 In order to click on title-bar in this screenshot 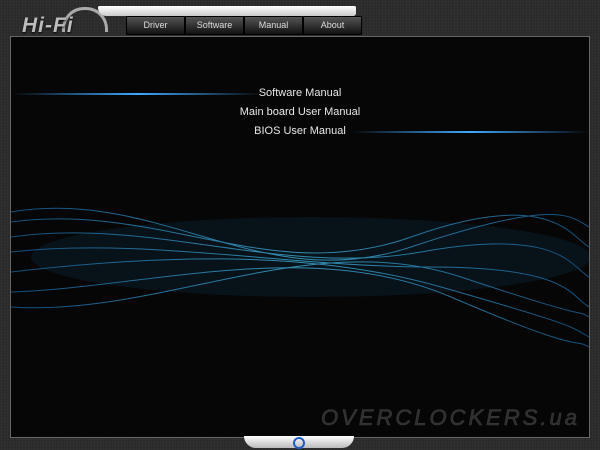, I will do `click(227, 11)`.